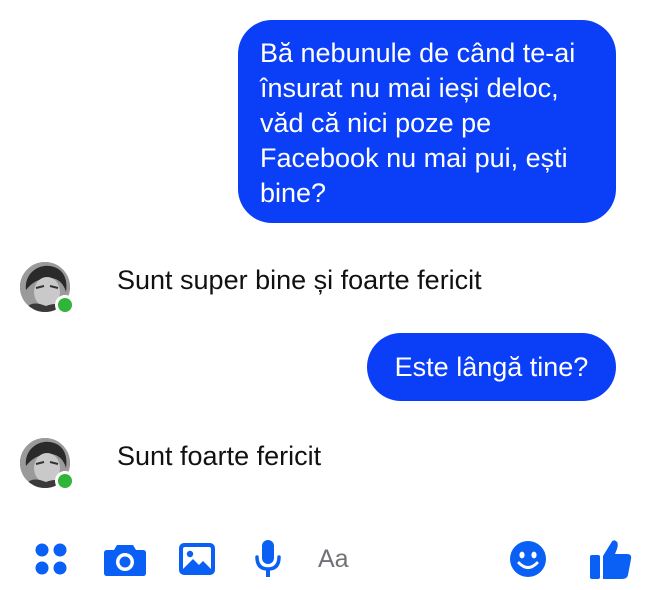 The width and height of the screenshot is (660, 590). What do you see at coordinates (418, 53) in the screenshot?
I see `message-text-line: Bă nebunule de când te-ai` at bounding box center [418, 53].